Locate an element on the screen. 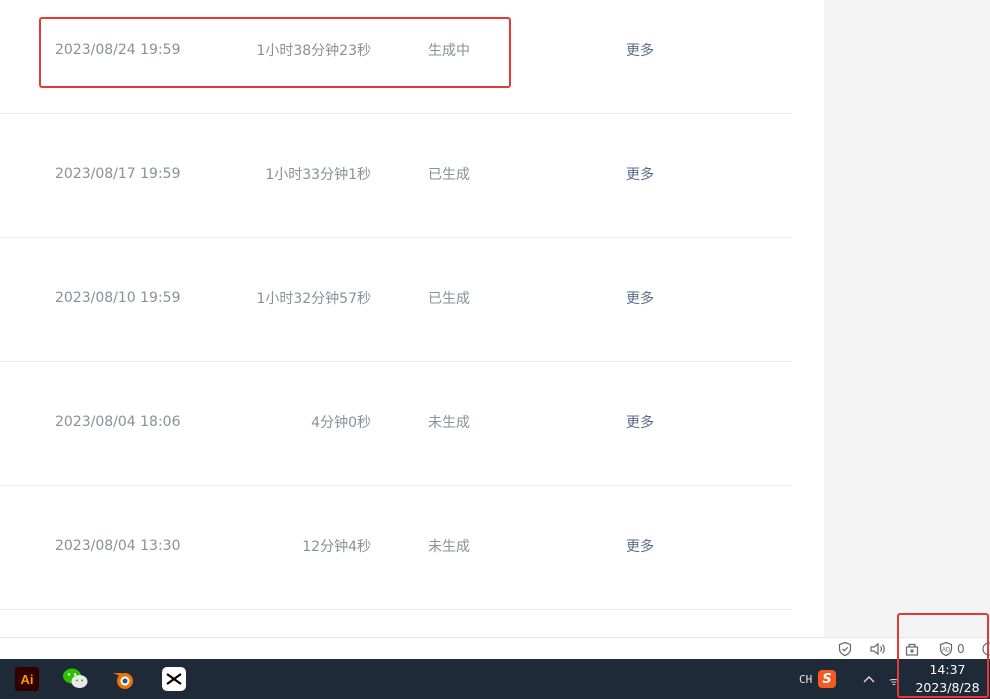 The width and height of the screenshot is (990, 699). adblock-count: 0 is located at coordinates (961, 649).